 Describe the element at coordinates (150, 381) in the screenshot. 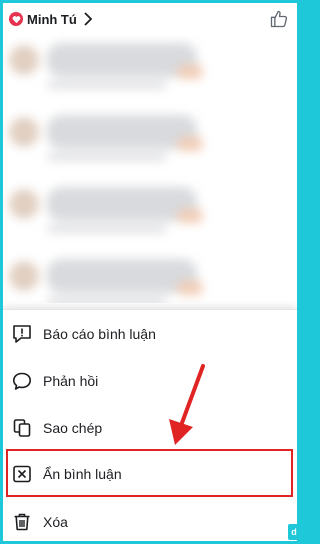

I see `reply-item: Phản hồi` at that location.